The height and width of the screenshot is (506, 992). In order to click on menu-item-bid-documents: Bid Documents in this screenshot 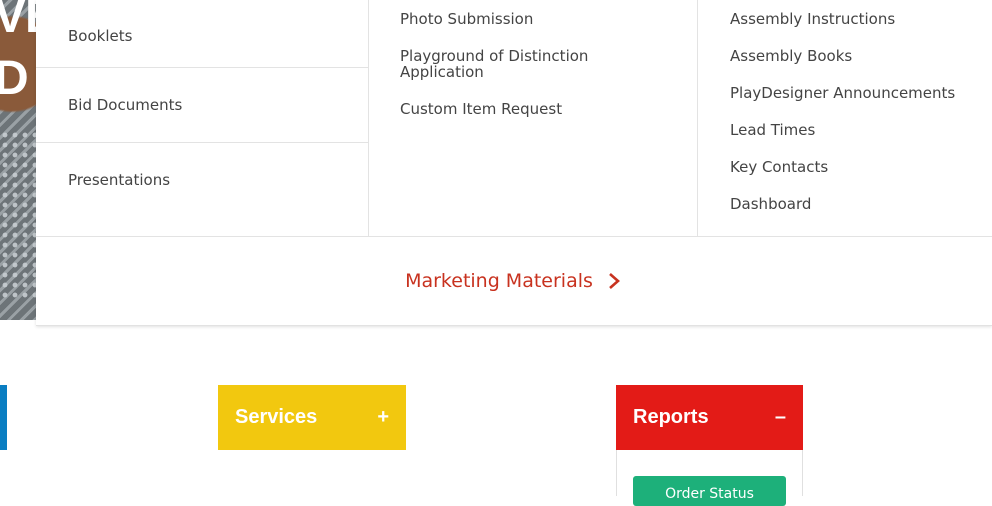, I will do `click(202, 105)`.